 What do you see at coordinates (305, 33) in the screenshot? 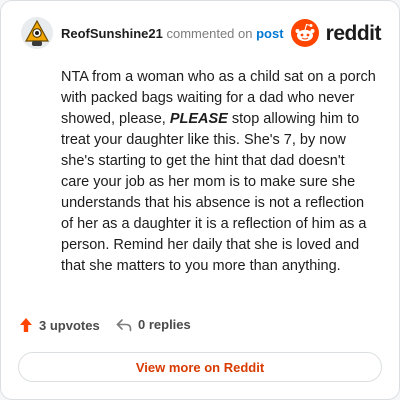
I see `reddit-logo-icon` at bounding box center [305, 33].